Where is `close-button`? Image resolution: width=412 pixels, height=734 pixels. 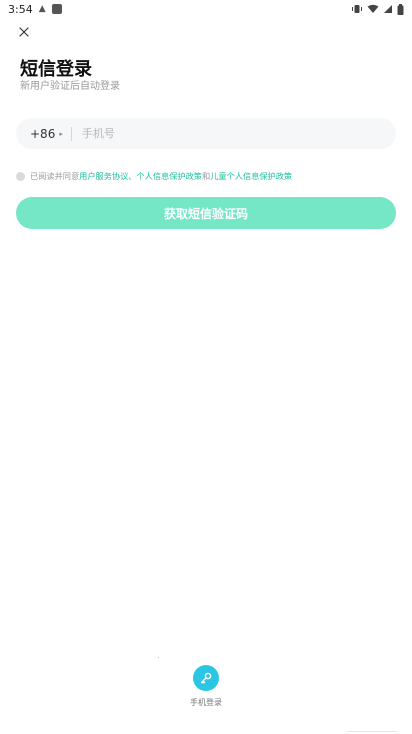
close-button is located at coordinates (24, 32).